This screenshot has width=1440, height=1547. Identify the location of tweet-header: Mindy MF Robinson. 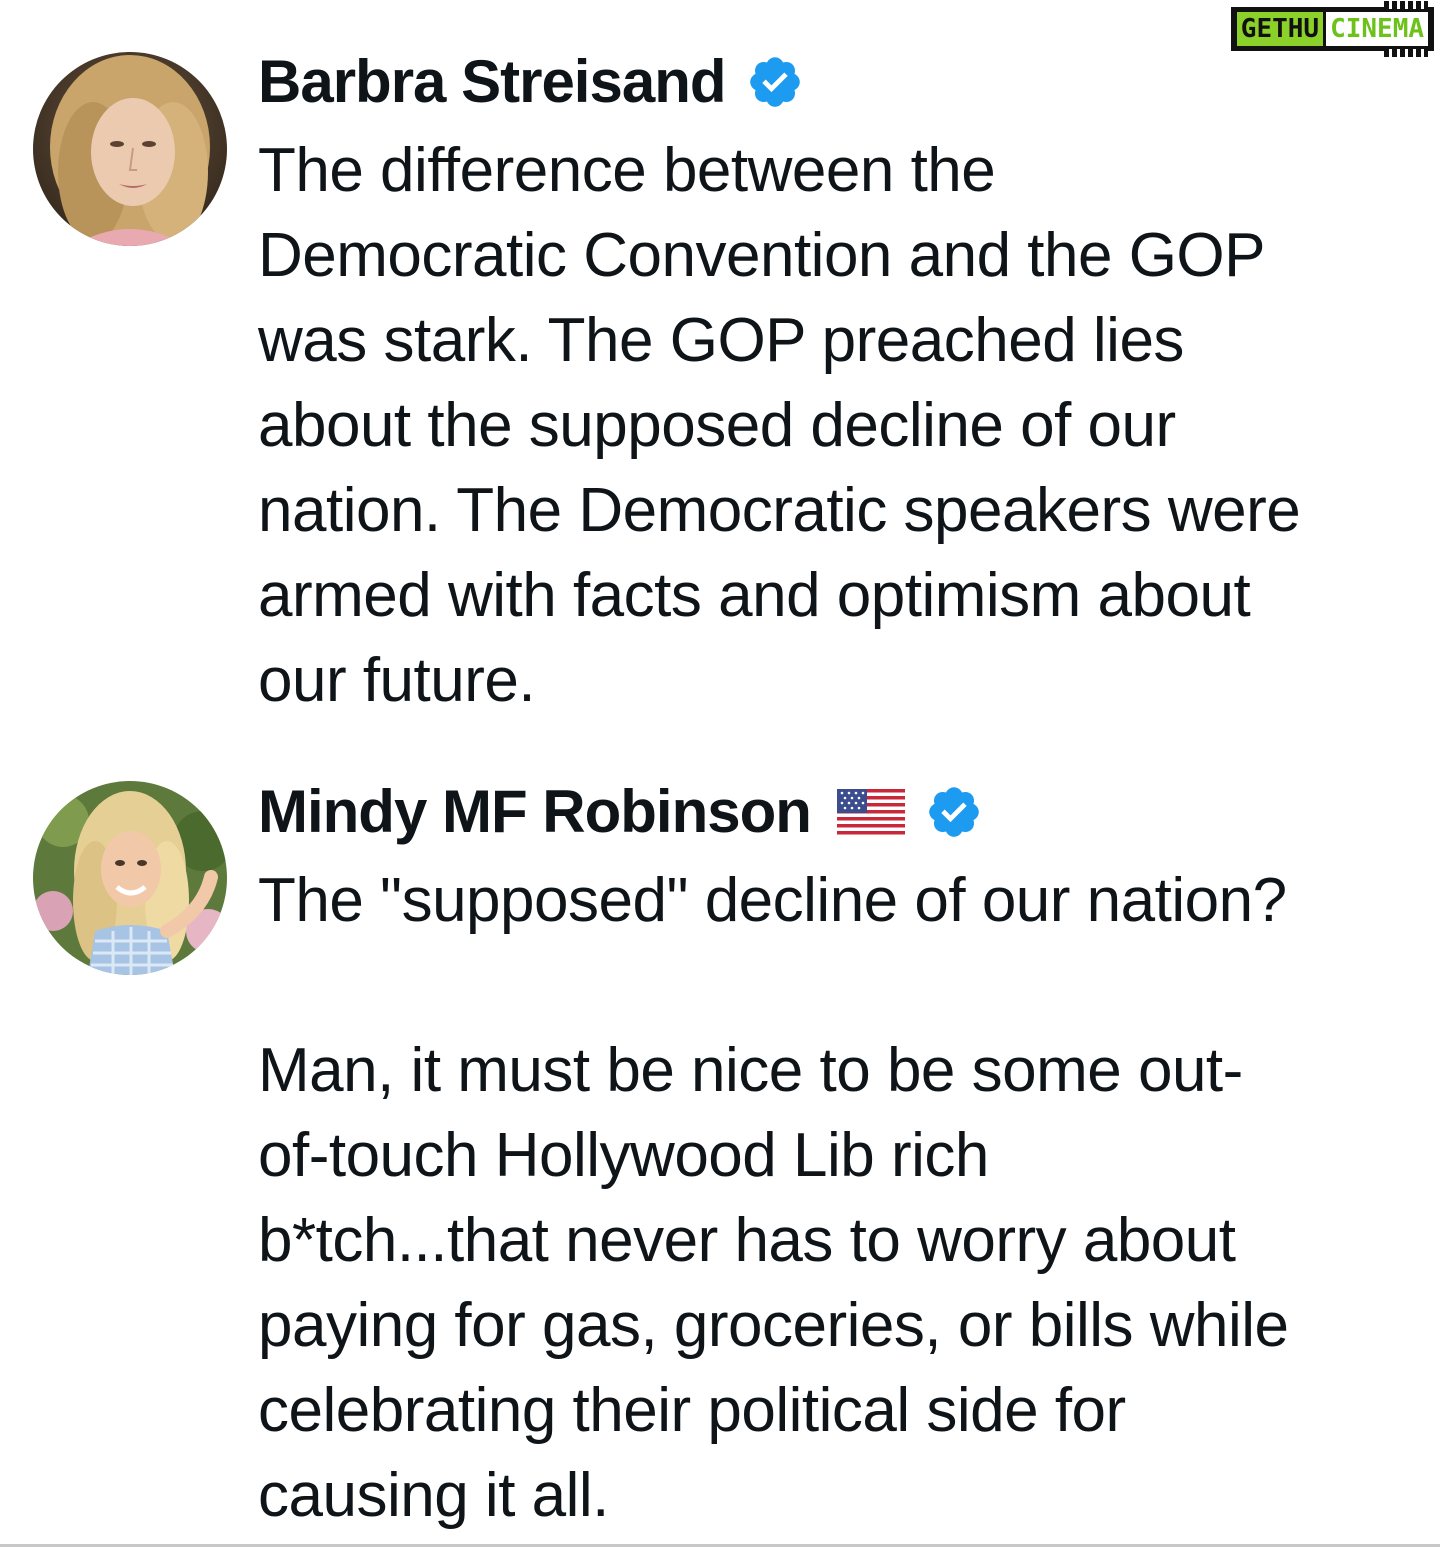
(620, 812).